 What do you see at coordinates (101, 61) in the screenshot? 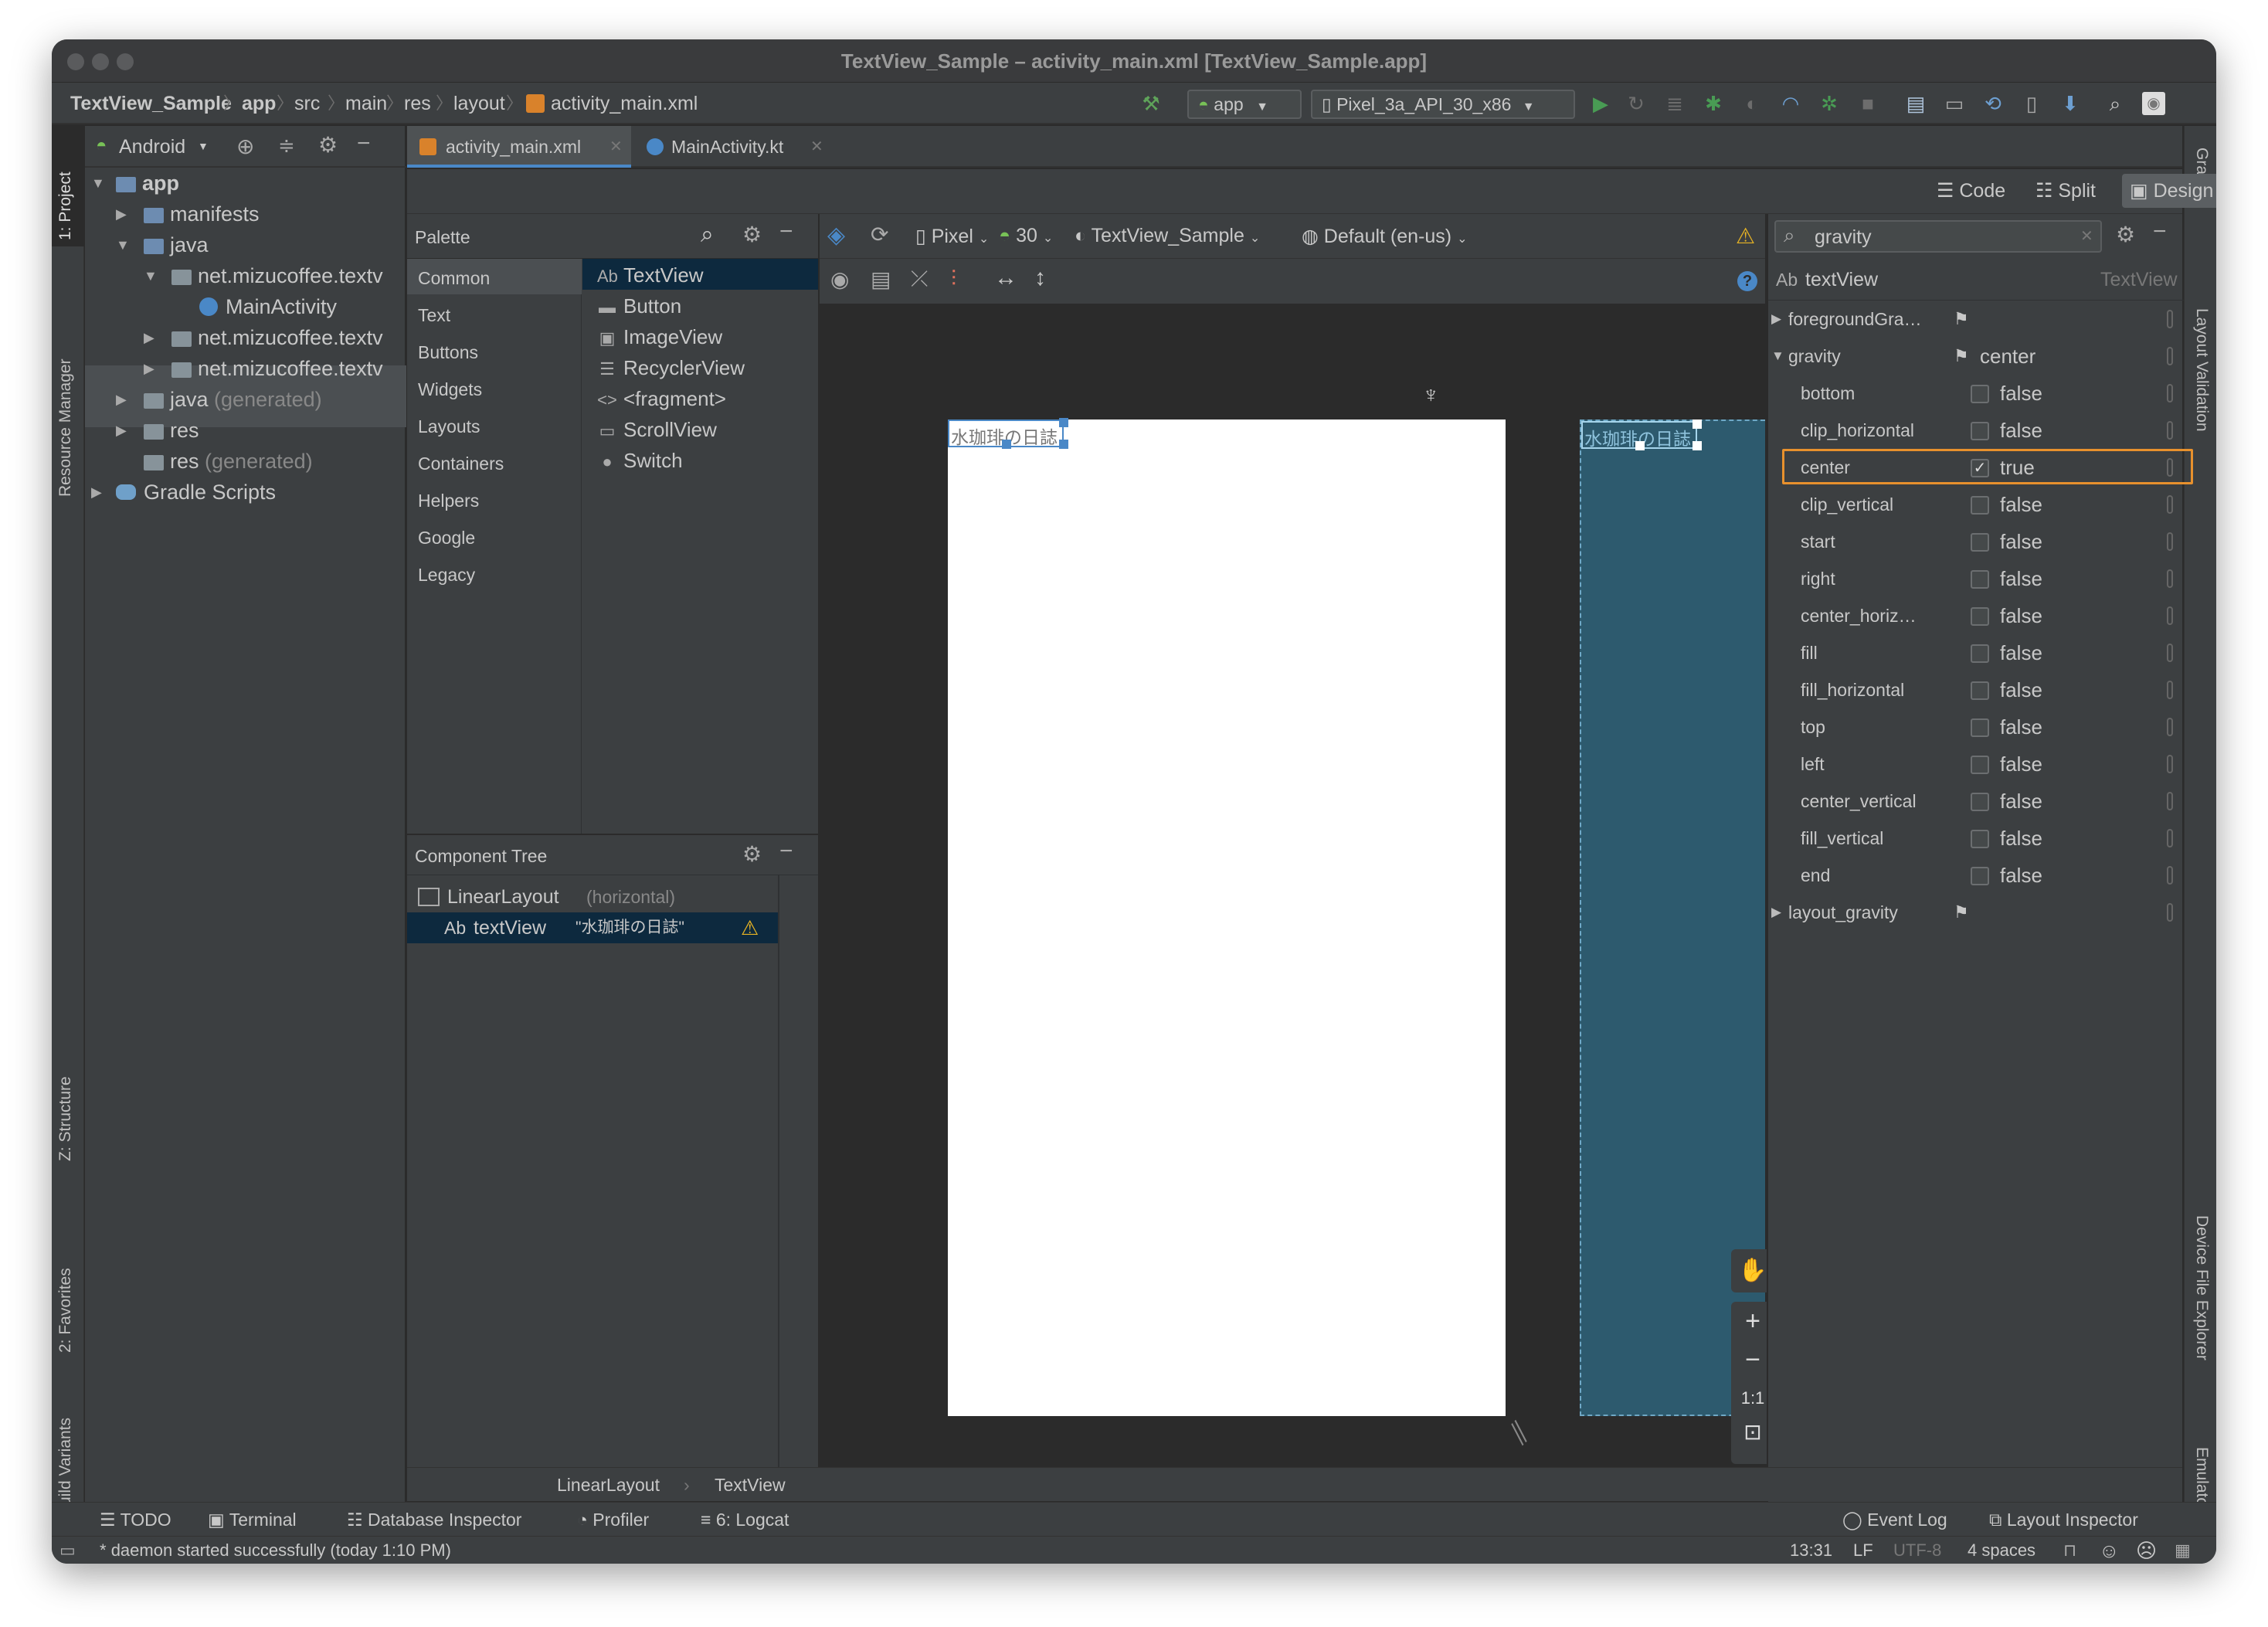
I see `minimize-window-button` at bounding box center [101, 61].